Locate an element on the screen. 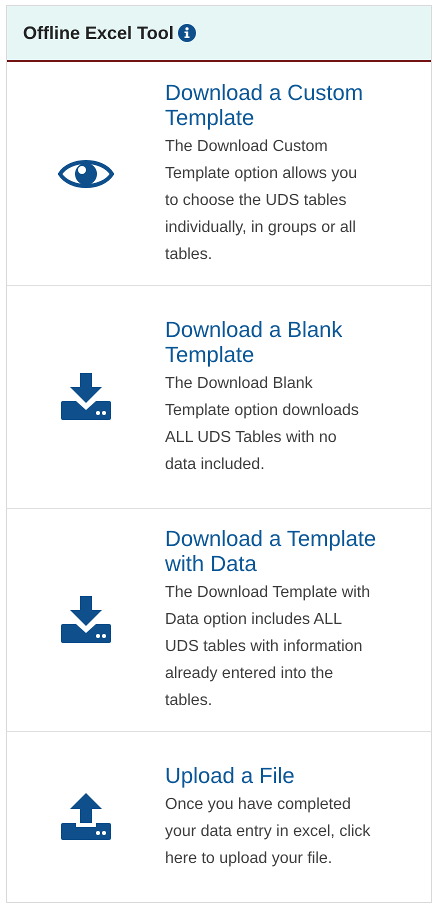  option-link: Download a Template with Data is located at coordinates (272, 551).